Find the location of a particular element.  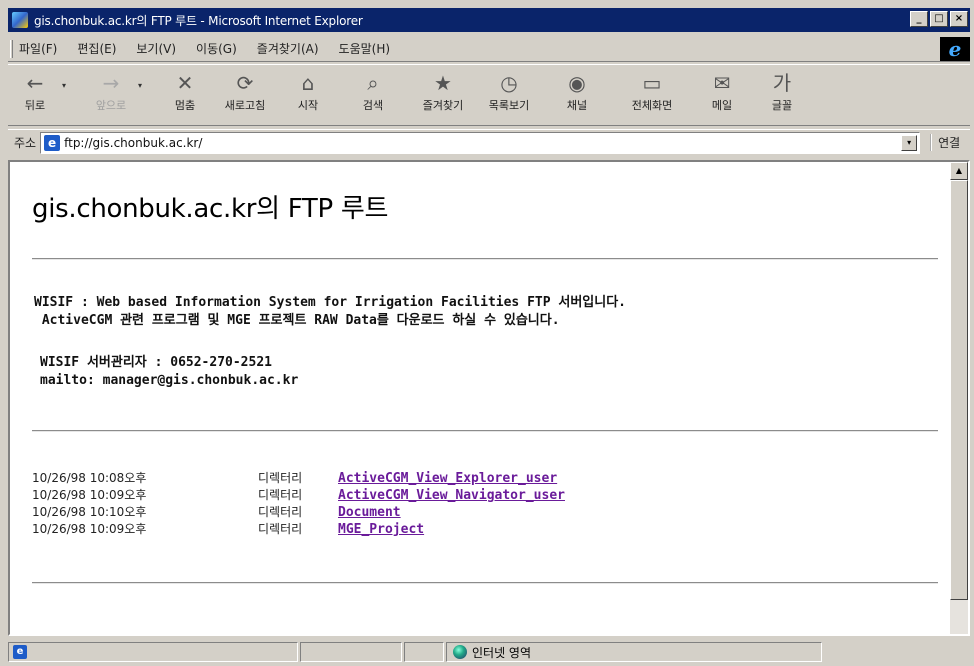

address-label: 주소 is located at coordinates (25, 143).